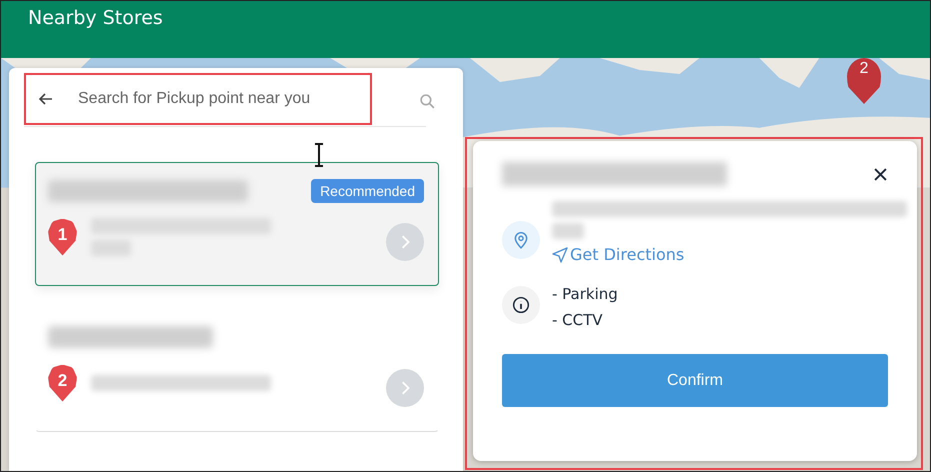  Describe the element at coordinates (62, 237) in the screenshot. I see `store-marker: 1` at that location.